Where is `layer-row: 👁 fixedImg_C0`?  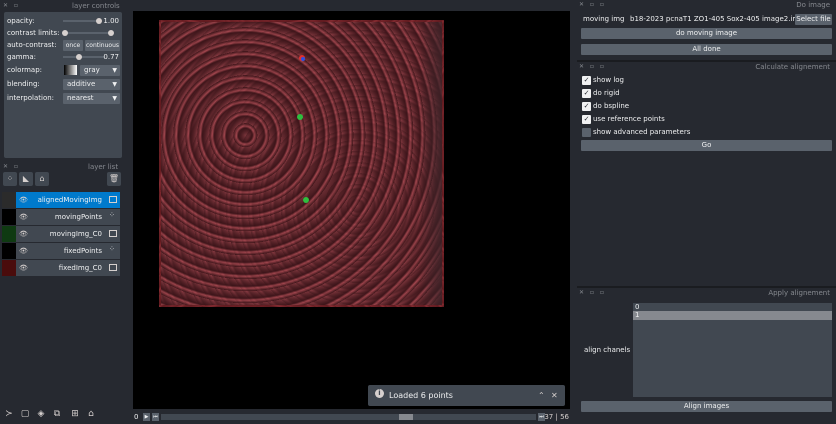
layer-row: 👁 fixedImg_C0 is located at coordinates (61, 268).